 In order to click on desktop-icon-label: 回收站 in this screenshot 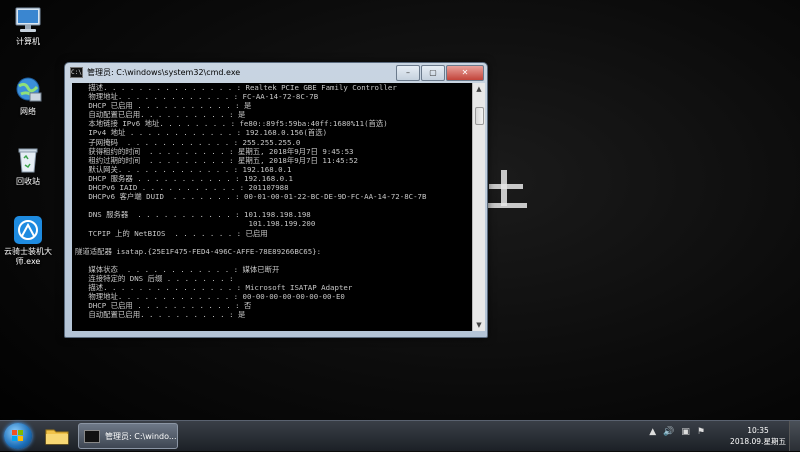, I will do `click(28, 181)`.